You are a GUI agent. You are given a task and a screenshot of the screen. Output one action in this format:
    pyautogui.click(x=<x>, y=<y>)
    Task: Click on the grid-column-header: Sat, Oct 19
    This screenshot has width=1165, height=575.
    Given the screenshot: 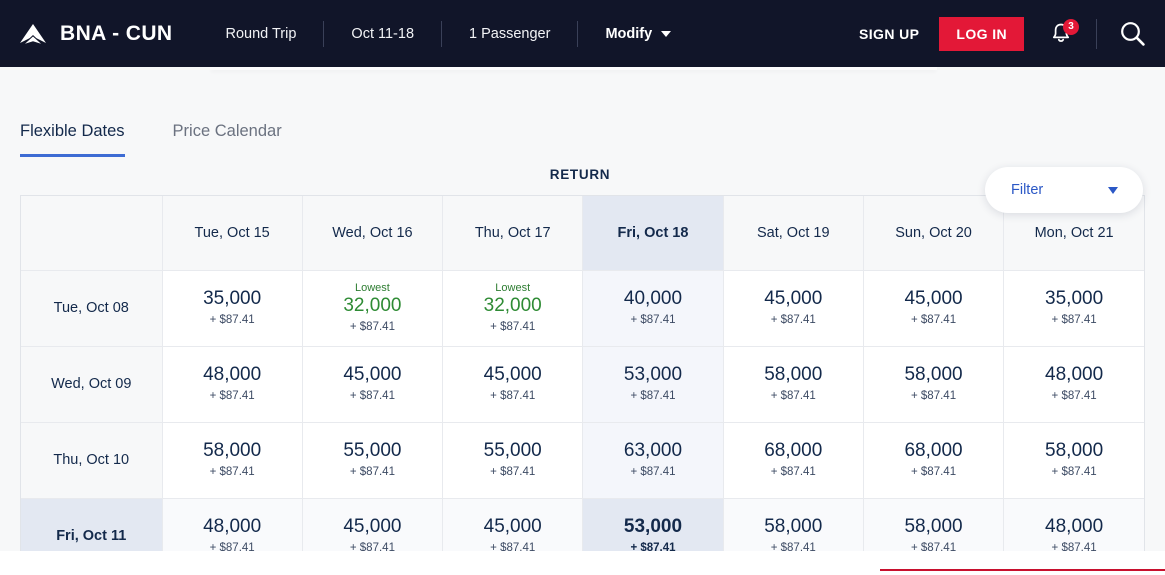 What is the action you would take?
    pyautogui.click(x=793, y=233)
    